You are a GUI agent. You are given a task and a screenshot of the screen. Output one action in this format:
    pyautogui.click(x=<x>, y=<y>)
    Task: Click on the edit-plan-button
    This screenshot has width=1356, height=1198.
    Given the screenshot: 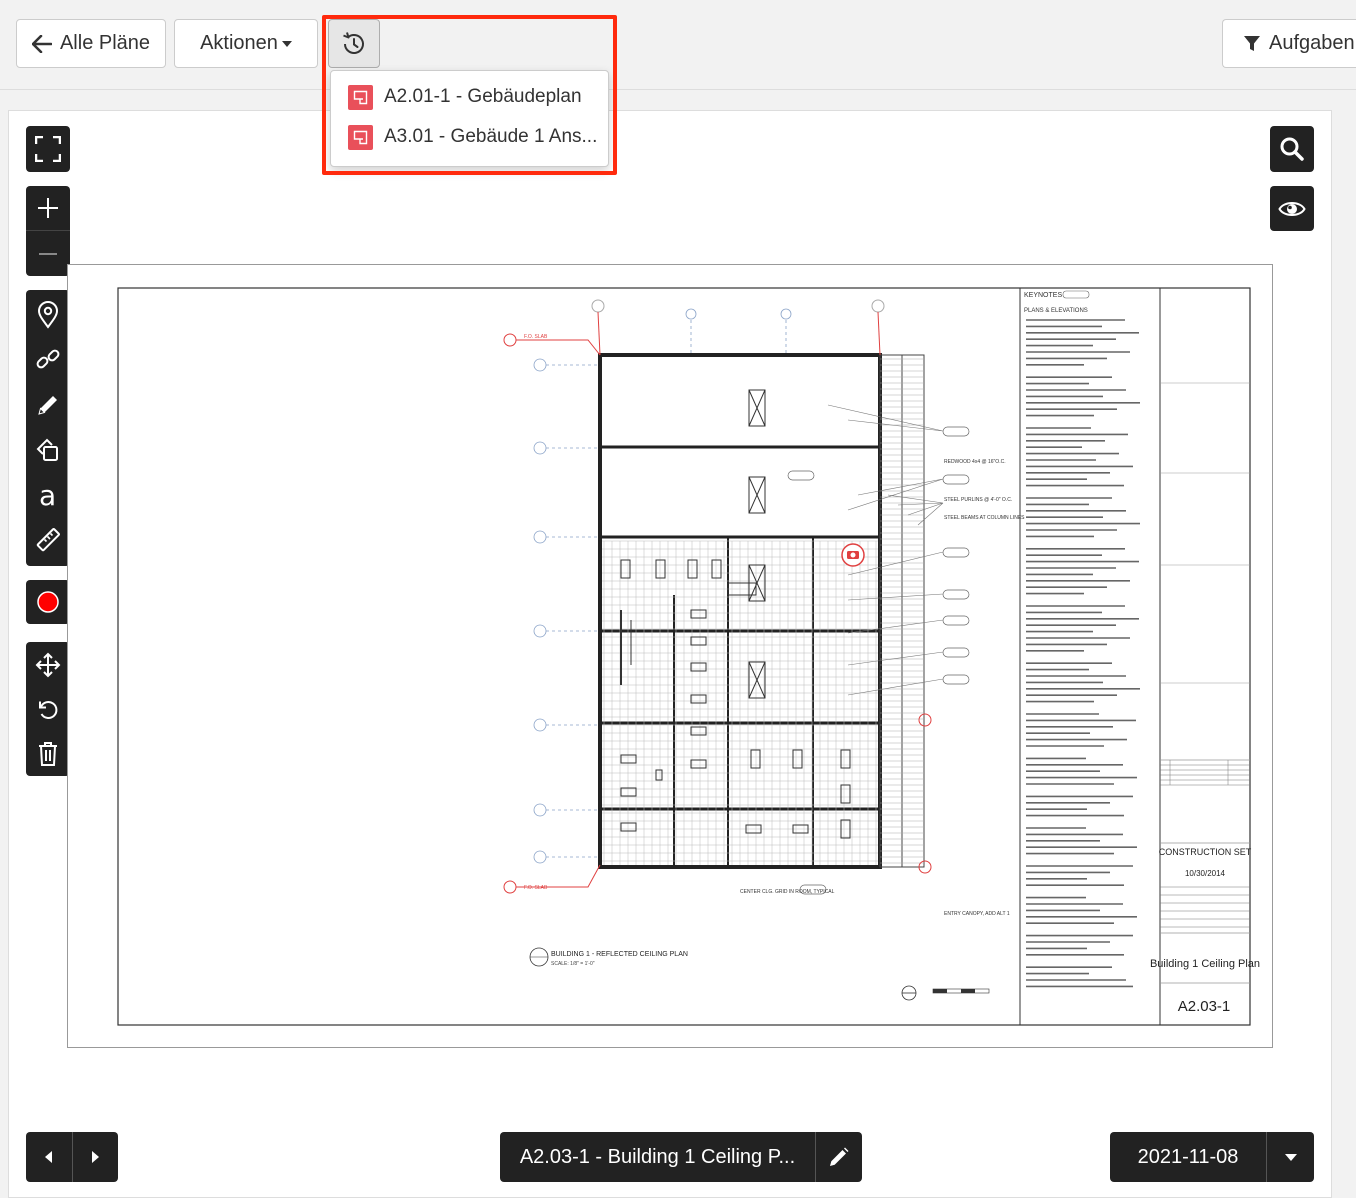 What is the action you would take?
    pyautogui.click(x=839, y=1157)
    